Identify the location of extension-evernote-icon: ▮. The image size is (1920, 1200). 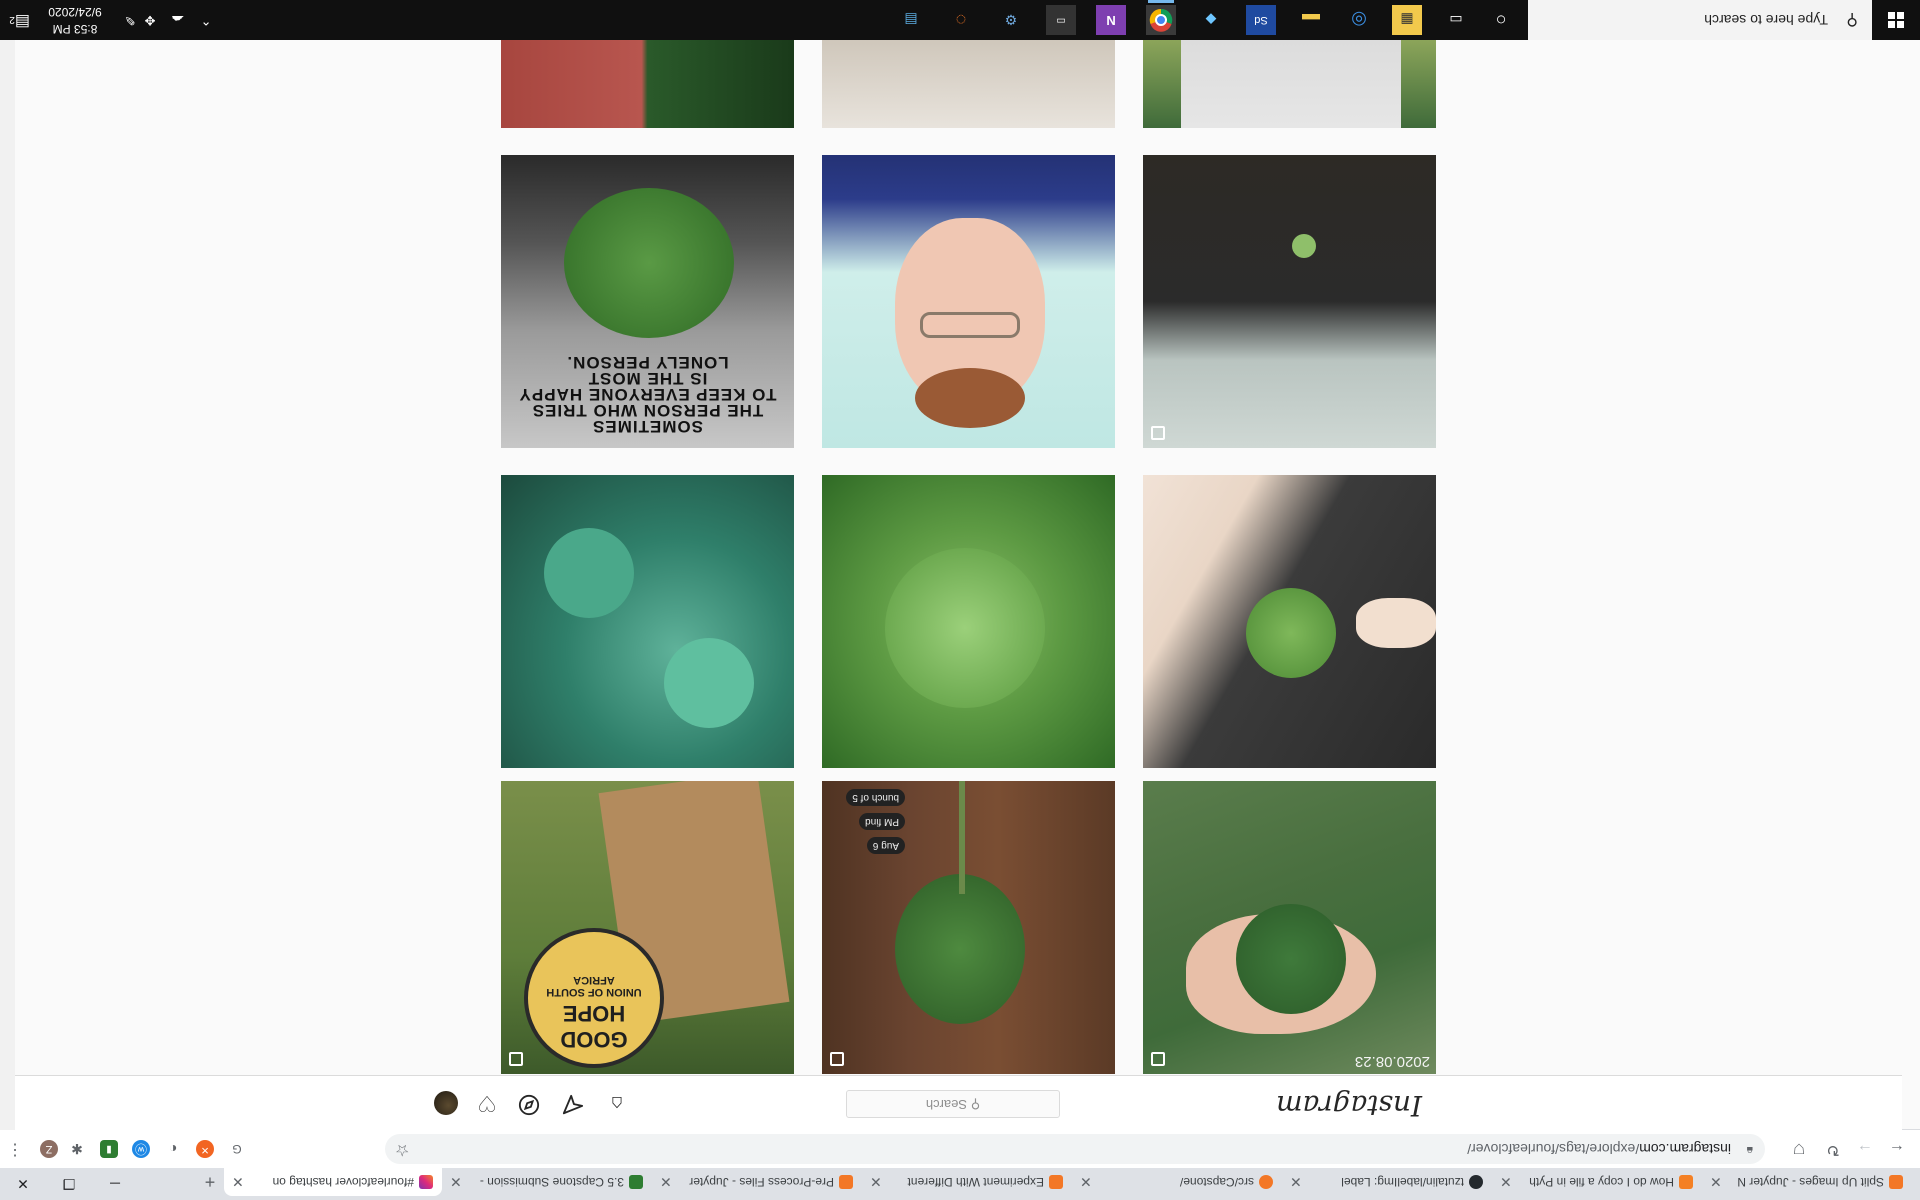
(109, 1149).